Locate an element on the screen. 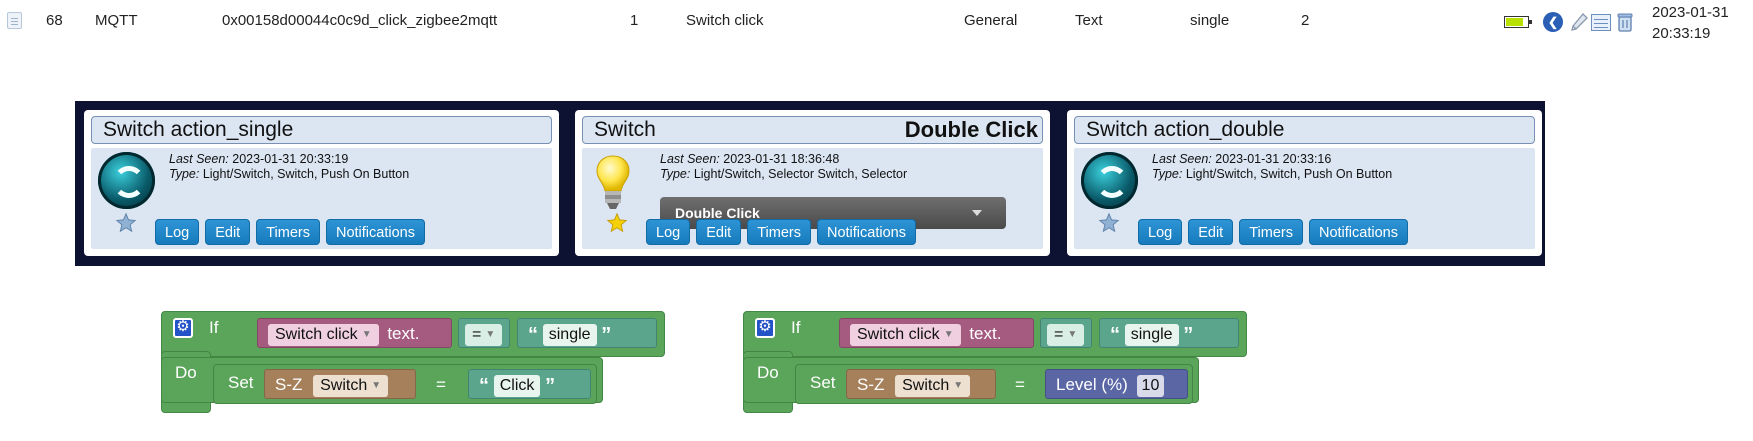 This screenshot has height=441, width=1753. trash-icon is located at coordinates (1625, 22).